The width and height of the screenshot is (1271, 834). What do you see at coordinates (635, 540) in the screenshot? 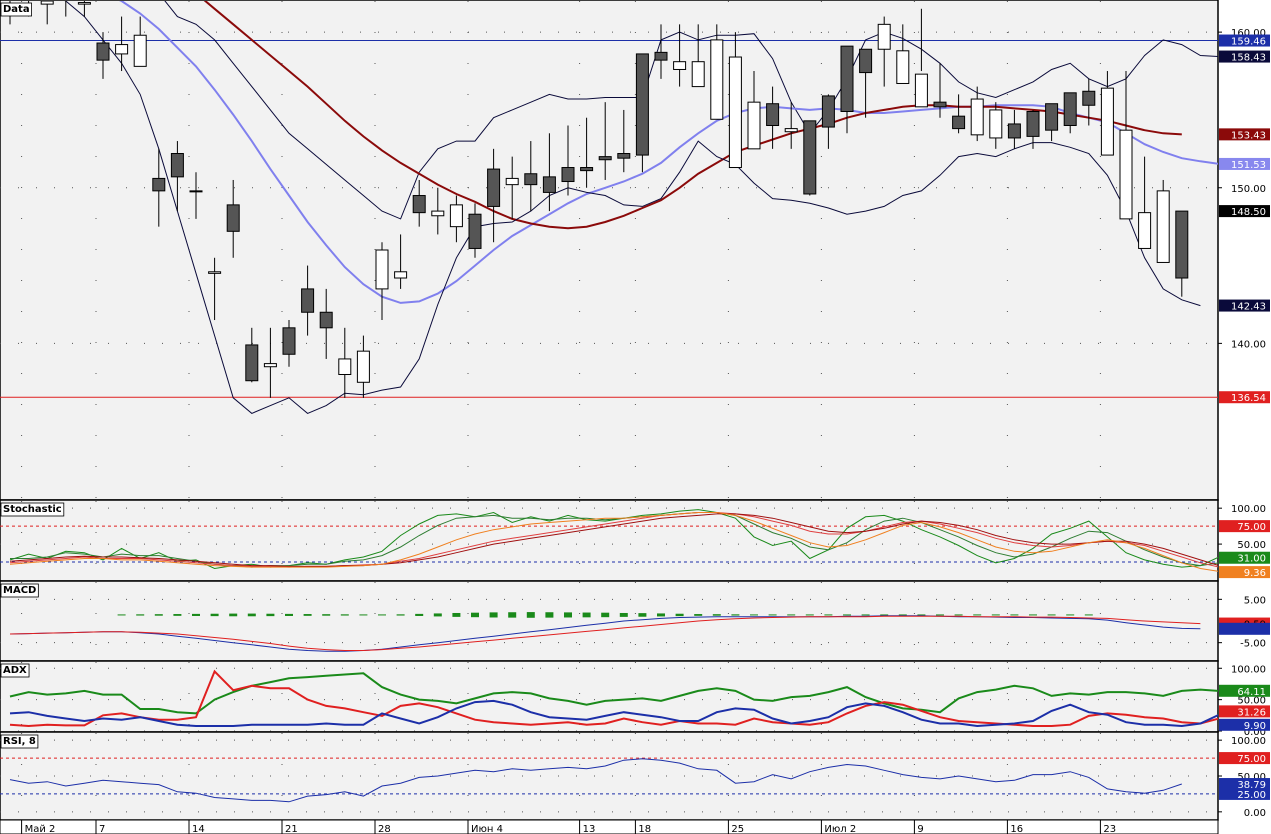
I see `pane-stochastic: 100.00 50.00 75.00 31.00 9.36 Stochastic` at bounding box center [635, 540].